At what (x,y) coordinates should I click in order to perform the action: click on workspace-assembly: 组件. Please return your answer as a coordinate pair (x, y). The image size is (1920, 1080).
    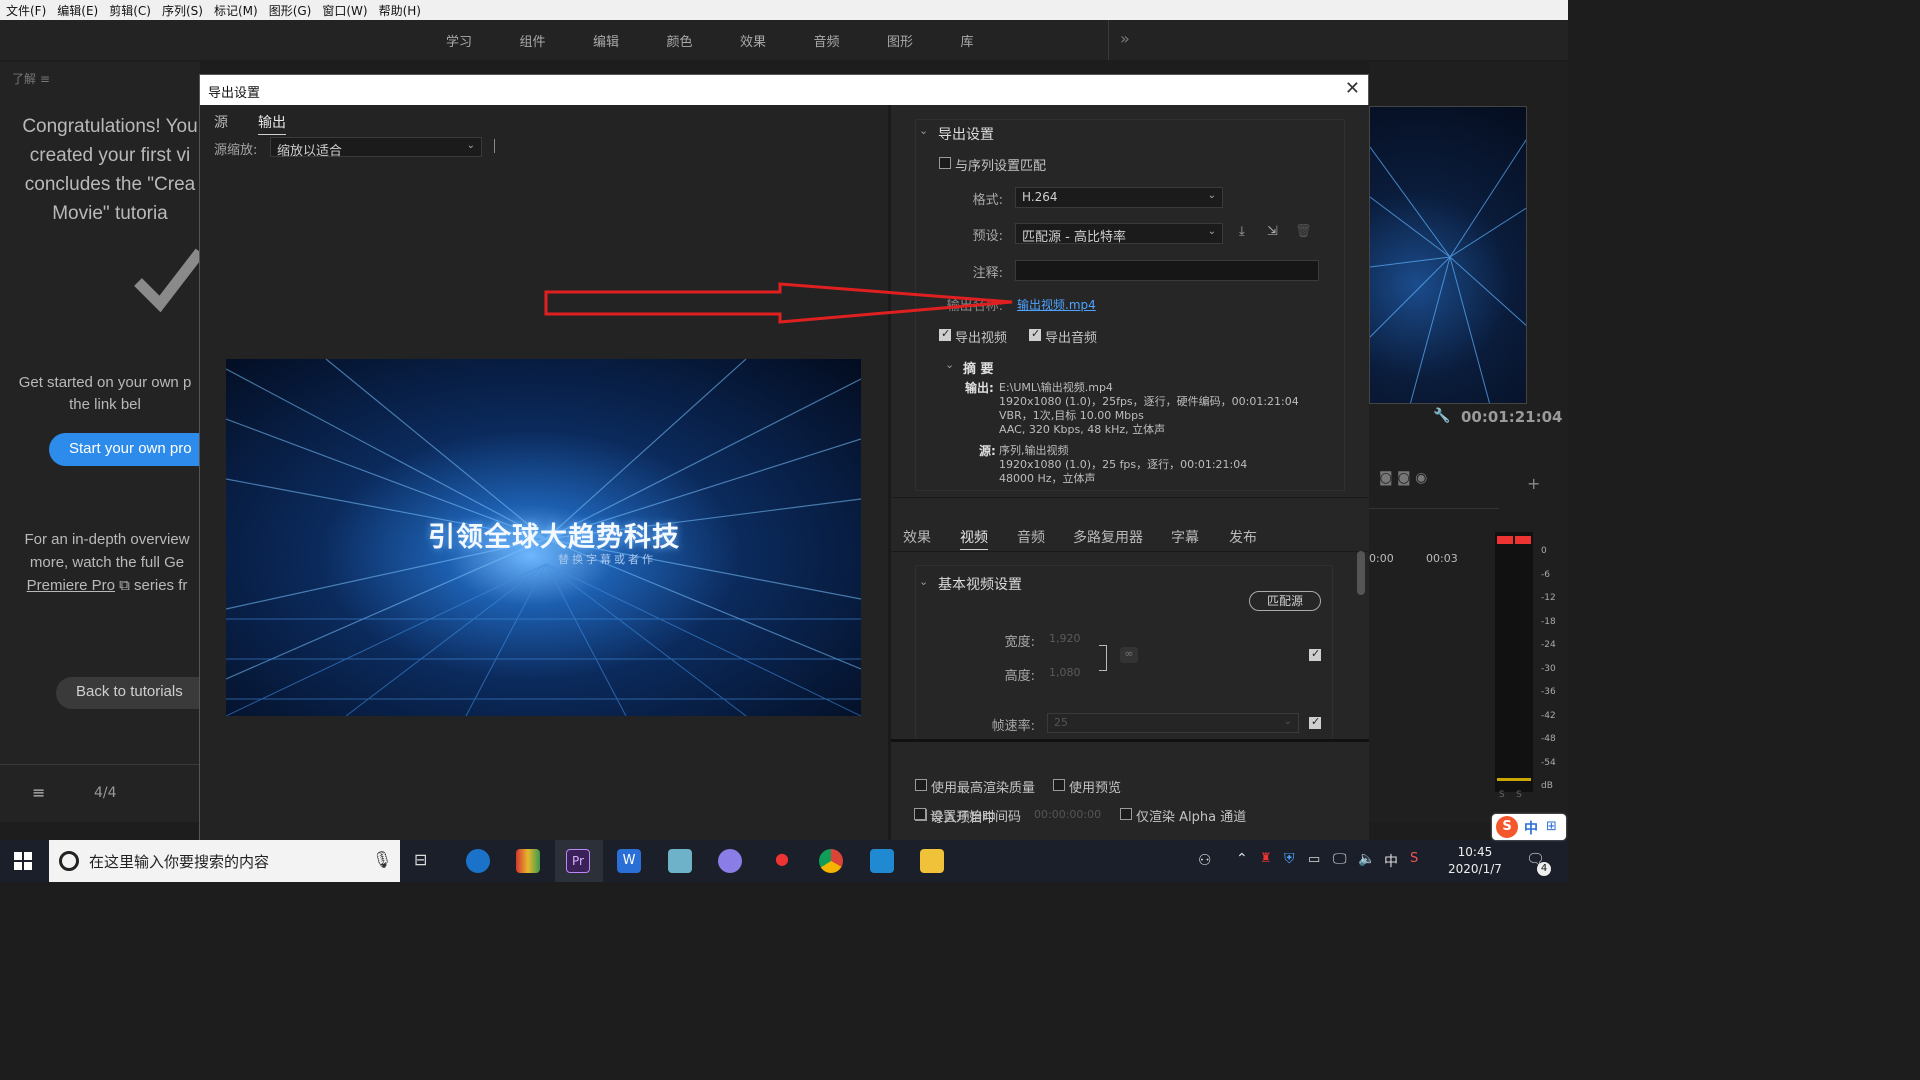
    Looking at the image, I should click on (557, 40).